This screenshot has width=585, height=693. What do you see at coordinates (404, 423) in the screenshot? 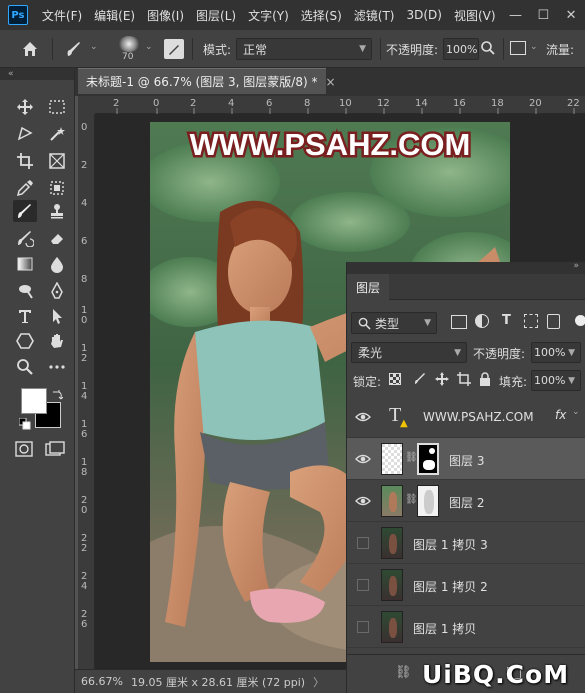
I see `warning-icon: ▲` at bounding box center [404, 423].